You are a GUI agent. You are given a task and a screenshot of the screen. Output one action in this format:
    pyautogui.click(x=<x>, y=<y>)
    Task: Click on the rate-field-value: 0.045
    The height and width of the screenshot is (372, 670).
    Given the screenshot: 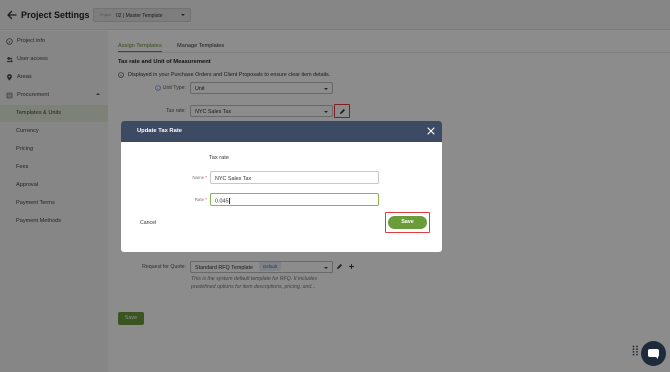 What is the action you would take?
    pyautogui.click(x=222, y=200)
    